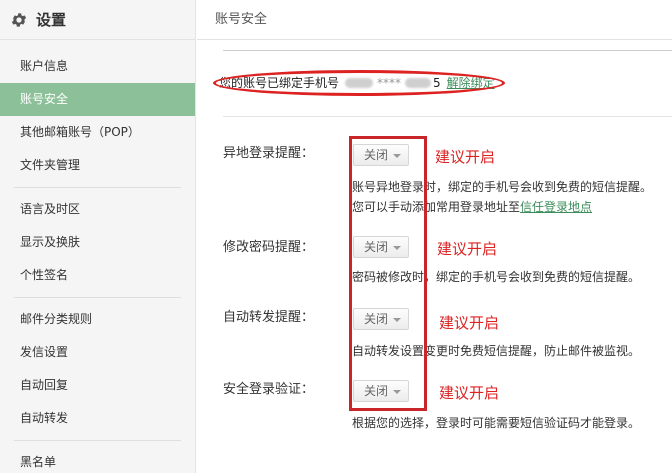 Image resolution: width=672 pixels, height=473 pixels. Describe the element at coordinates (434, 20) in the screenshot. I see `page-title: 账号安全` at that location.